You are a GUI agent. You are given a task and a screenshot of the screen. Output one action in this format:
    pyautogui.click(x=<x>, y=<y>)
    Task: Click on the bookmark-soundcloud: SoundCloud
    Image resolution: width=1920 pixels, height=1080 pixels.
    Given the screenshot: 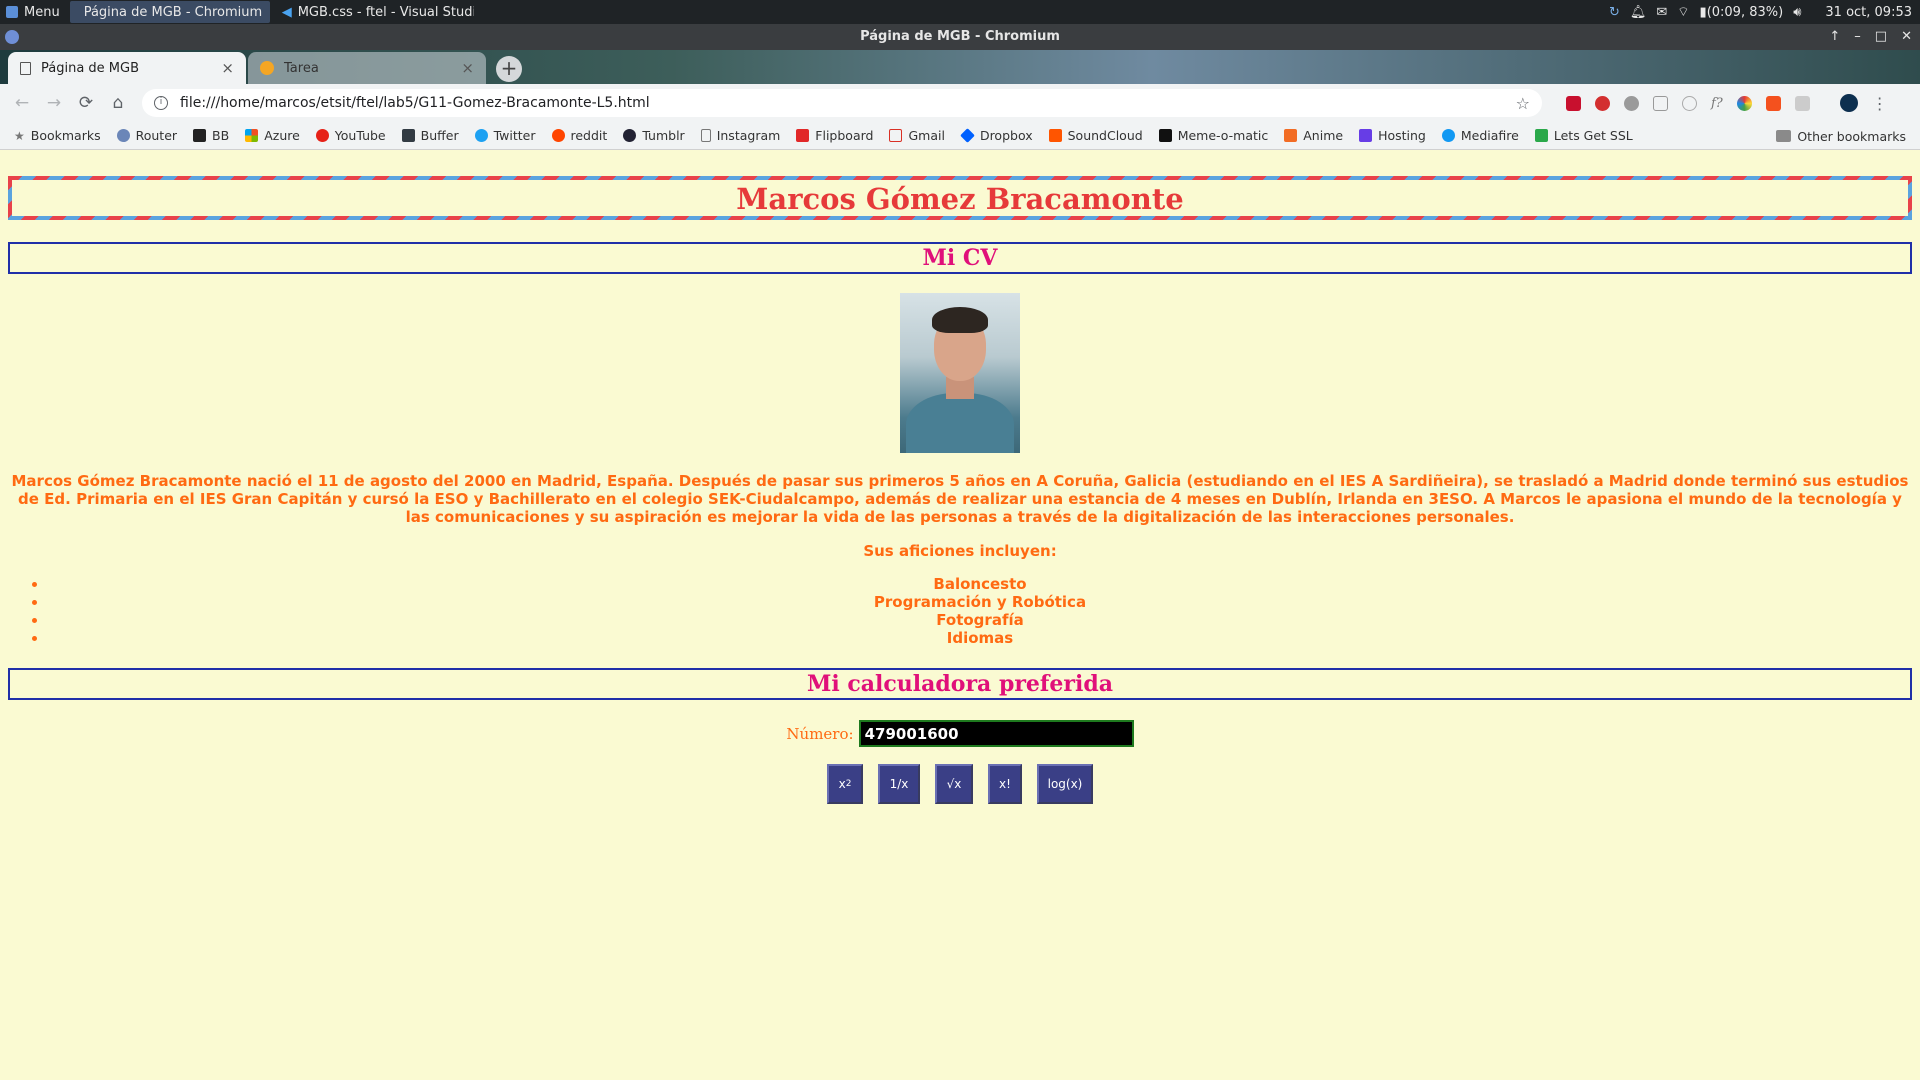 What is the action you would take?
    pyautogui.click(x=1095, y=135)
    